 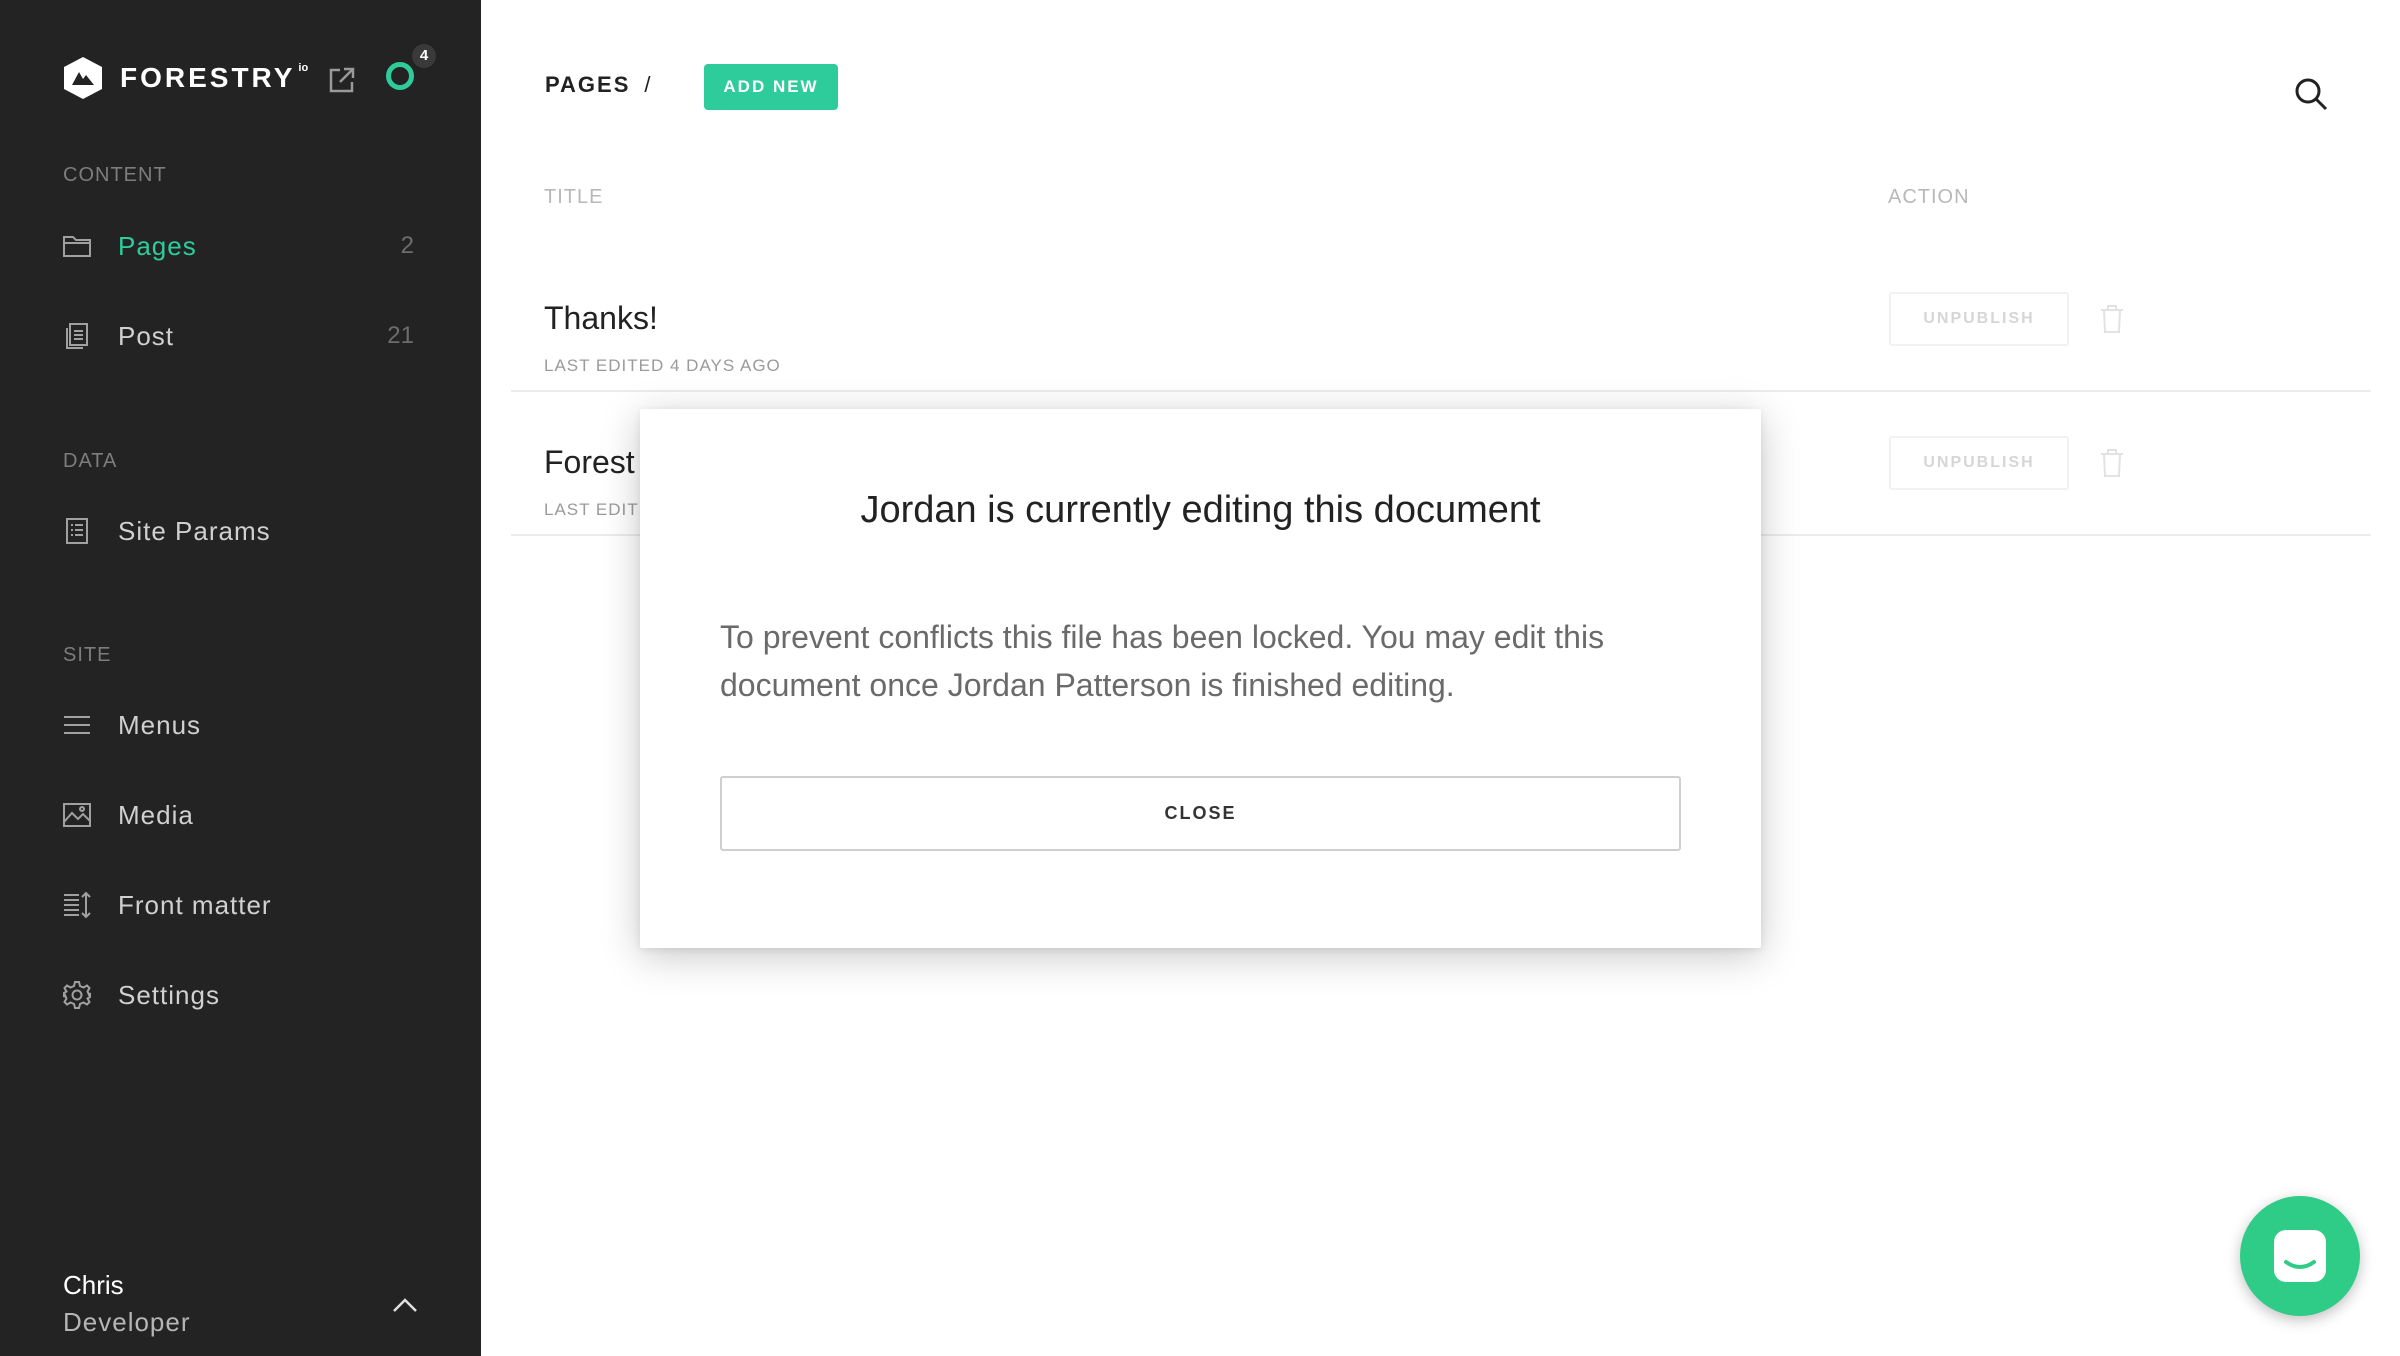 I want to click on sidebar-item-settings: Settings, so click(x=242, y=995).